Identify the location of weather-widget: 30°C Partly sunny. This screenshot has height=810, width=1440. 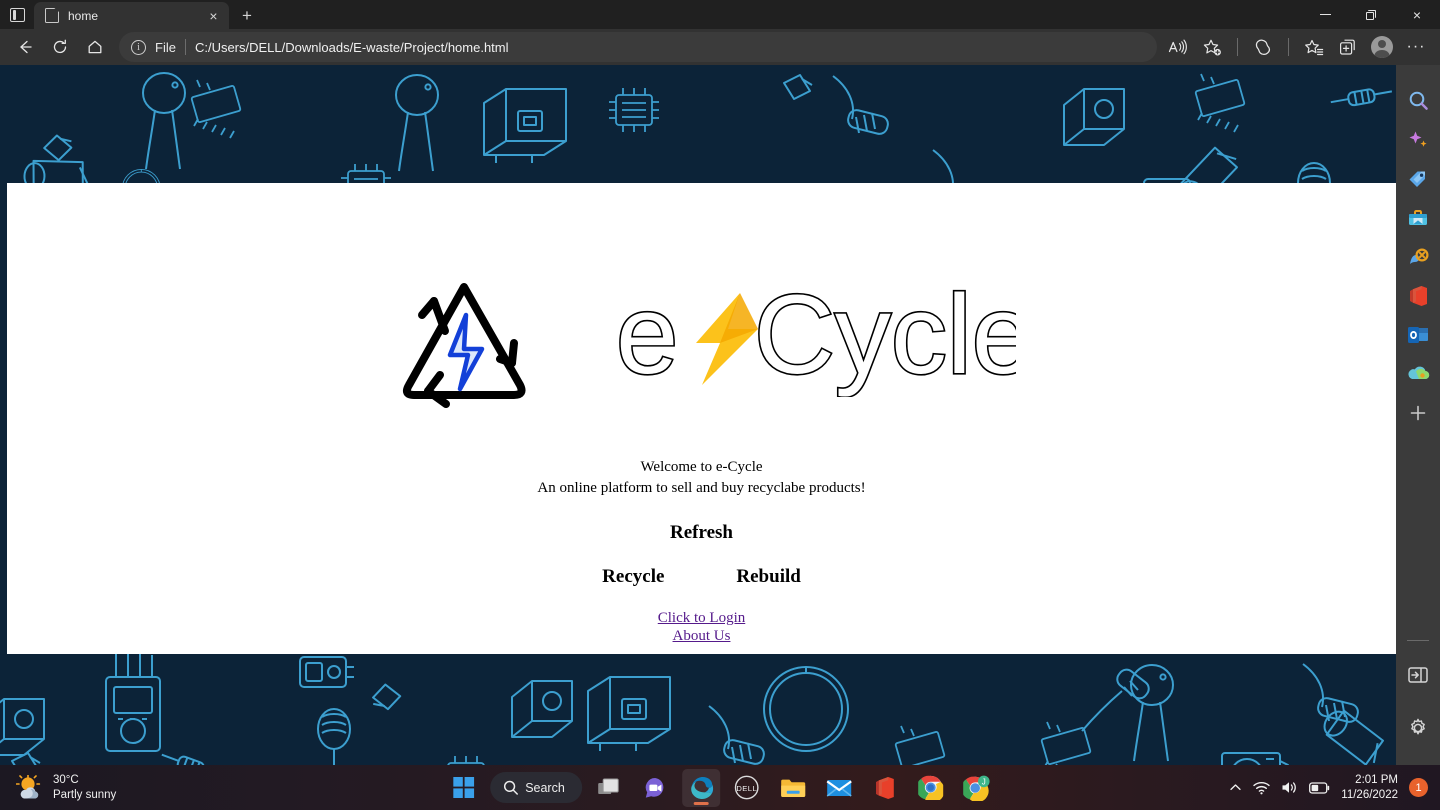
(145, 787).